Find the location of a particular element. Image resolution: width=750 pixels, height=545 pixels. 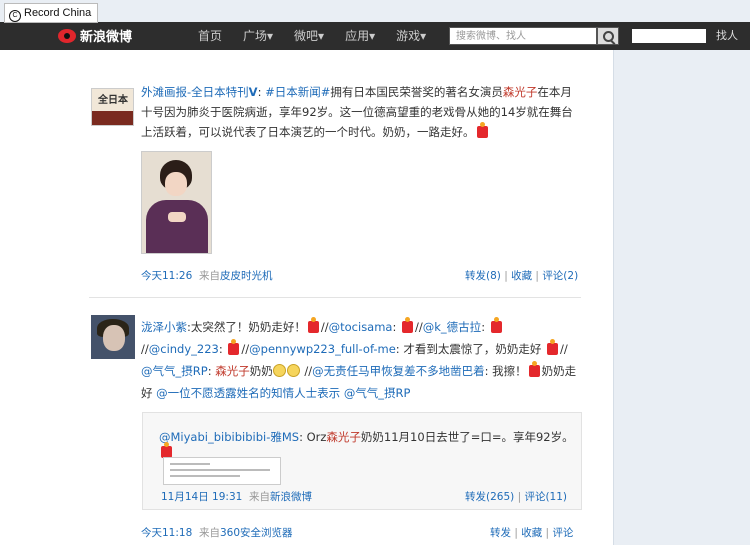

watermark-text: Record China is located at coordinates (58, 13).